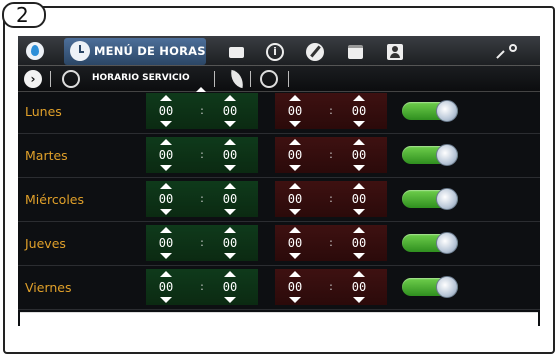 This screenshot has width=558, height=356. Describe the element at coordinates (33, 79) in the screenshot. I see `next-arrow-icon: ›` at that location.